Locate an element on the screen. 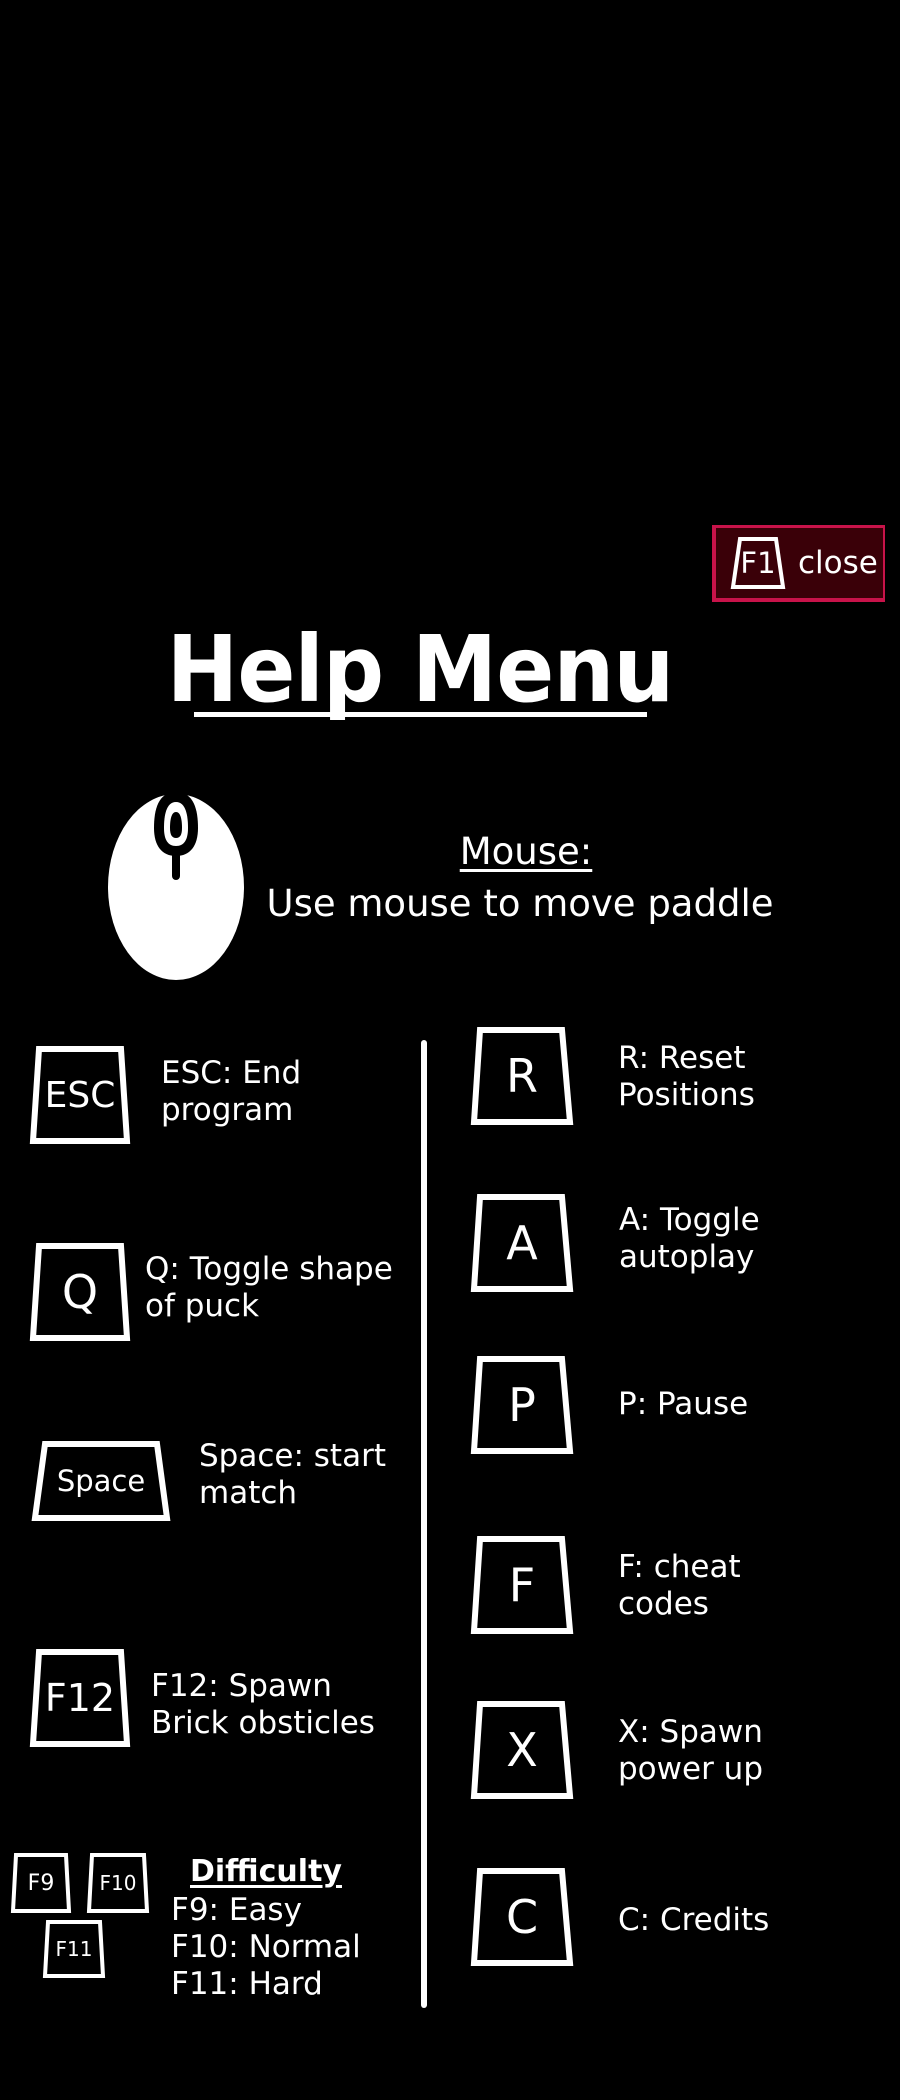  f12-description-line1: F12: Spawn is located at coordinates (241, 1686).